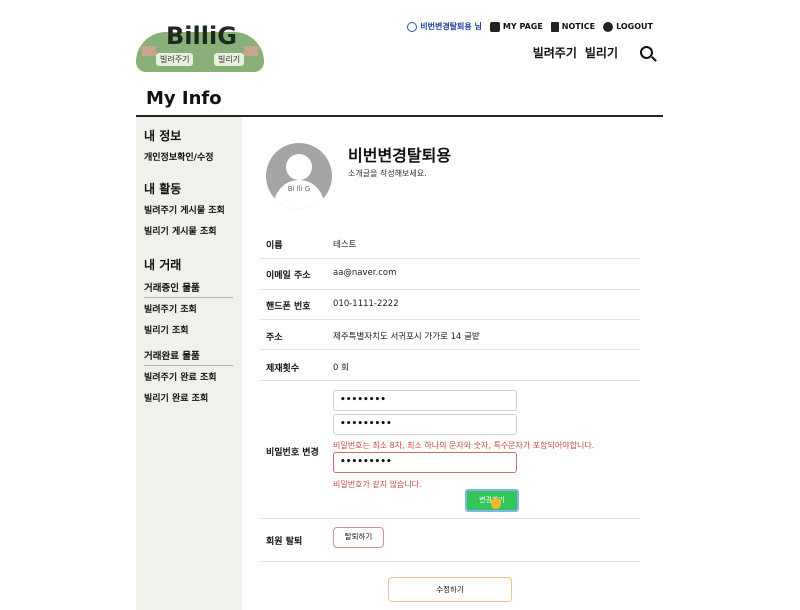  I want to click on sidebar-item-lend-posts: 빌려주기 게시물 조회, so click(184, 209).